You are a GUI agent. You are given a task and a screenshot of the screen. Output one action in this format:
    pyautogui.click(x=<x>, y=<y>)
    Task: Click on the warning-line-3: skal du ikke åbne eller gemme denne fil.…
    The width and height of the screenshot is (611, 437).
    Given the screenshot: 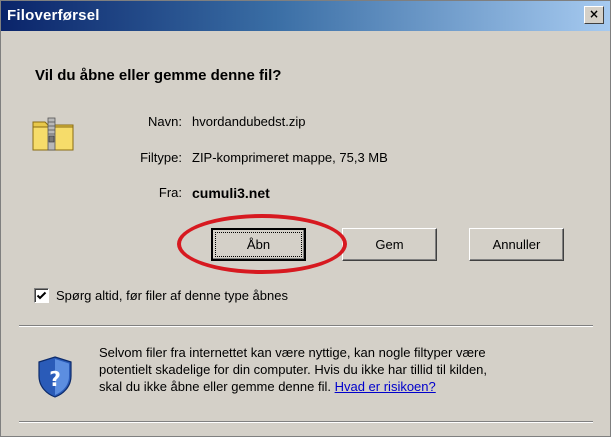 What is the action you would take?
    pyautogui.click(x=349, y=386)
    